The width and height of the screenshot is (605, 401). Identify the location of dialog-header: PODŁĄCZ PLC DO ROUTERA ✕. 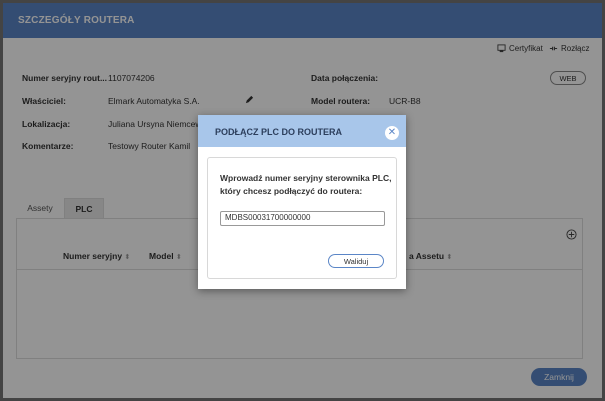
(302, 131).